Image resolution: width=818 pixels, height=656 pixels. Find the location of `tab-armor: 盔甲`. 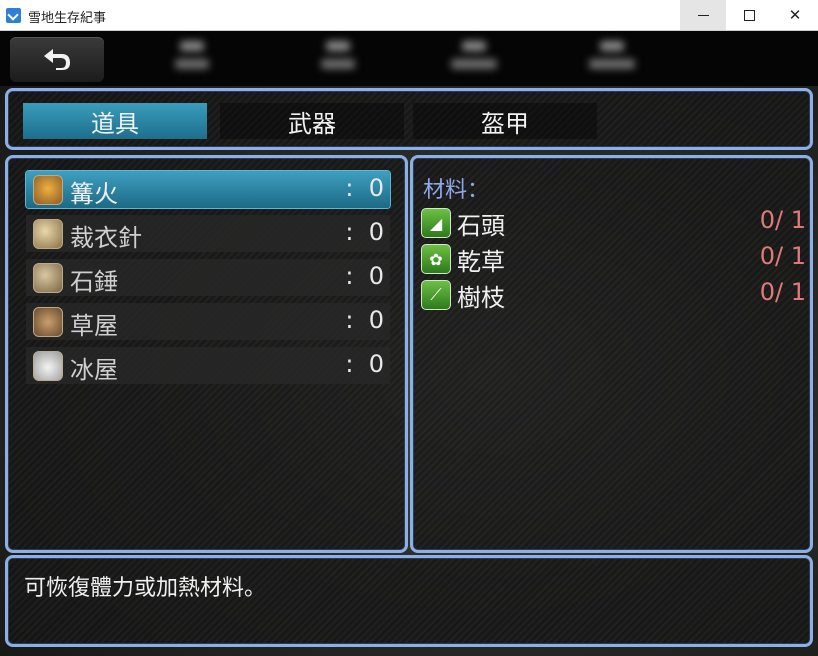

tab-armor: 盔甲 is located at coordinates (505, 121).